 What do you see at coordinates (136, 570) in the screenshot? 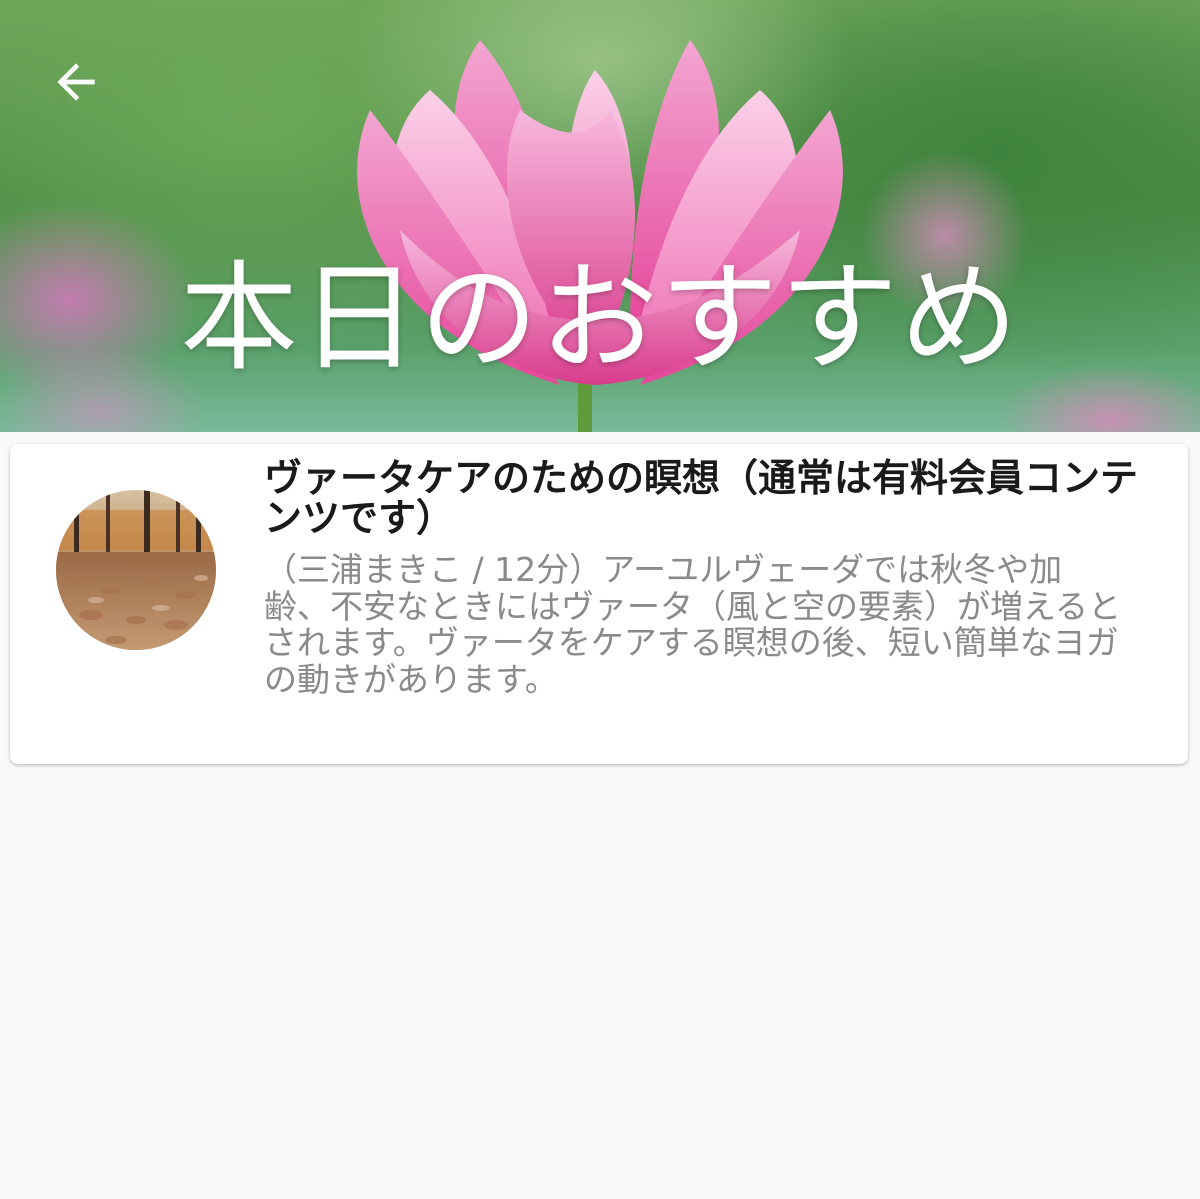
I see `thumbnail-image` at bounding box center [136, 570].